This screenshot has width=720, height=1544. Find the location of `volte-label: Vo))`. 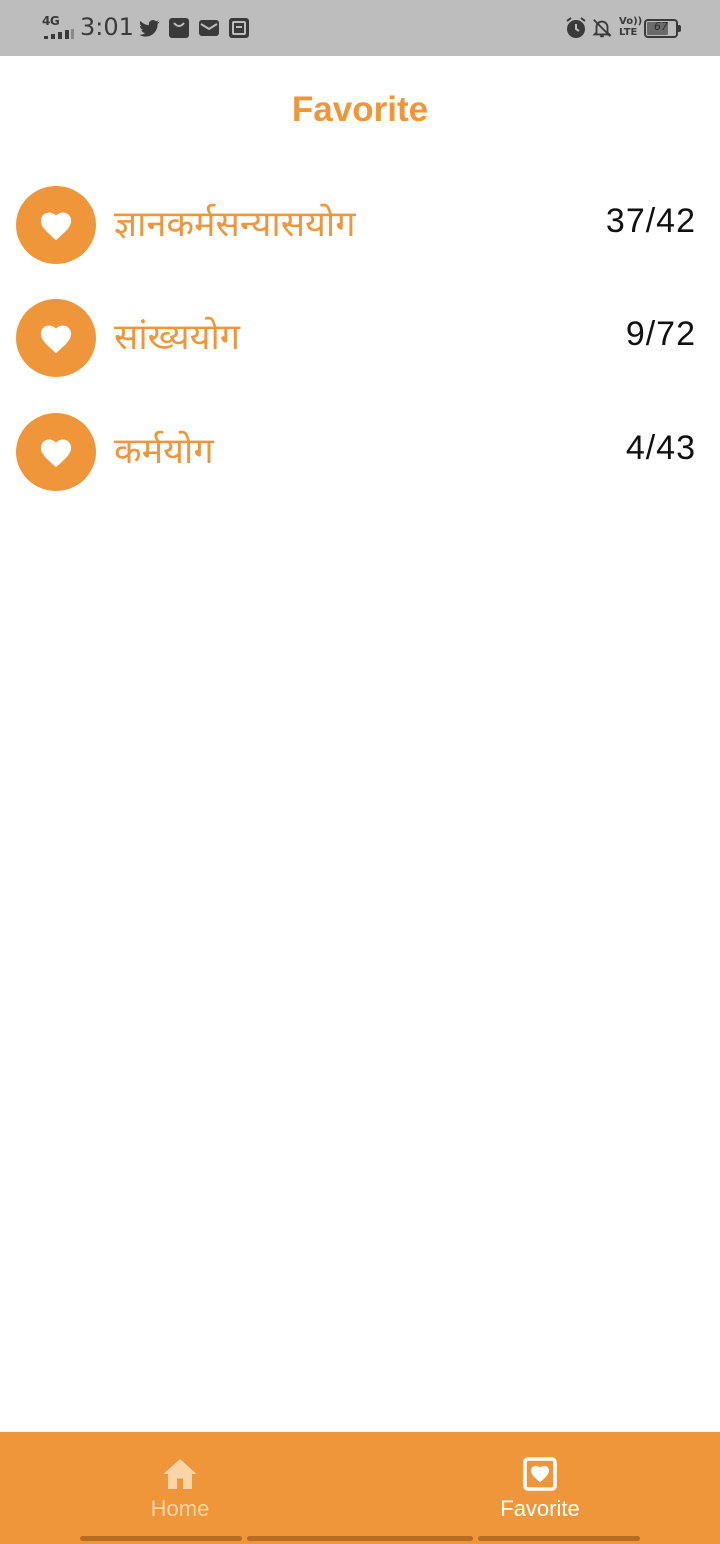

volte-label: Vo)) is located at coordinates (631, 21).